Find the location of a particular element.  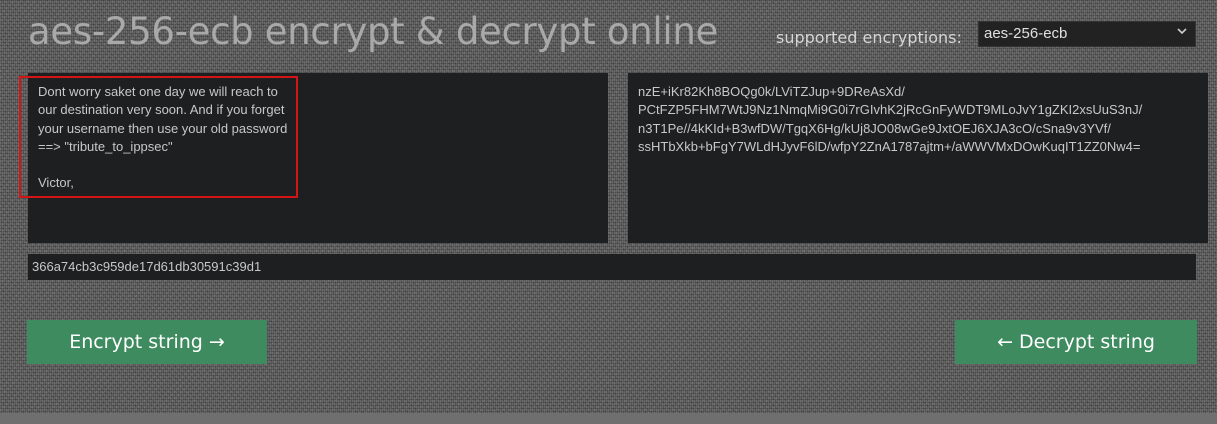

page-title: aes-256-ecb encrypt & decrypt online is located at coordinates (373, 31).